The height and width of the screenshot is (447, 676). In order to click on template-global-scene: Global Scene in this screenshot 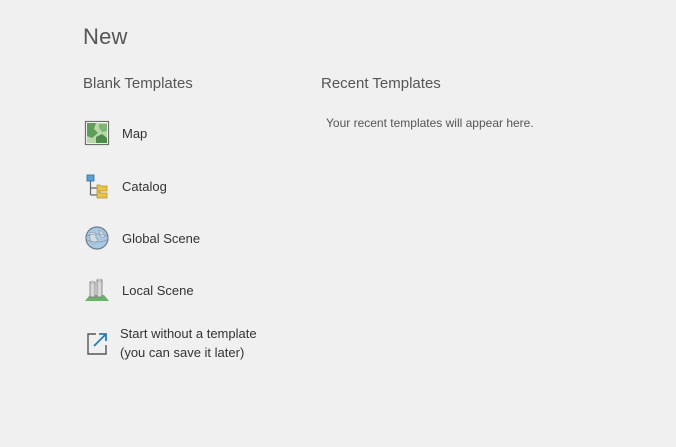, I will do `click(190, 238)`.